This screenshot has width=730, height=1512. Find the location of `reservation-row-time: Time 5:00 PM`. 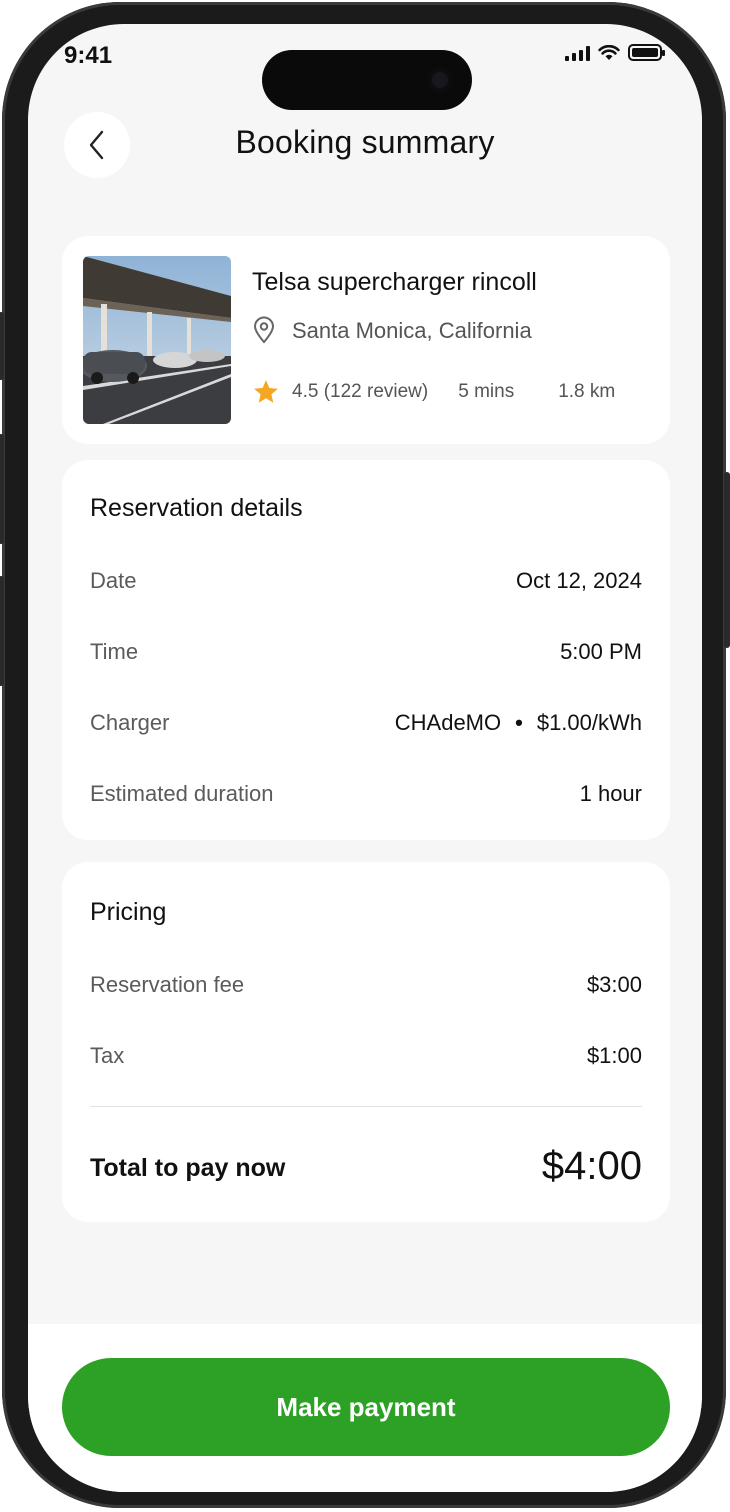

reservation-row-time: Time 5:00 PM is located at coordinates (366, 652).